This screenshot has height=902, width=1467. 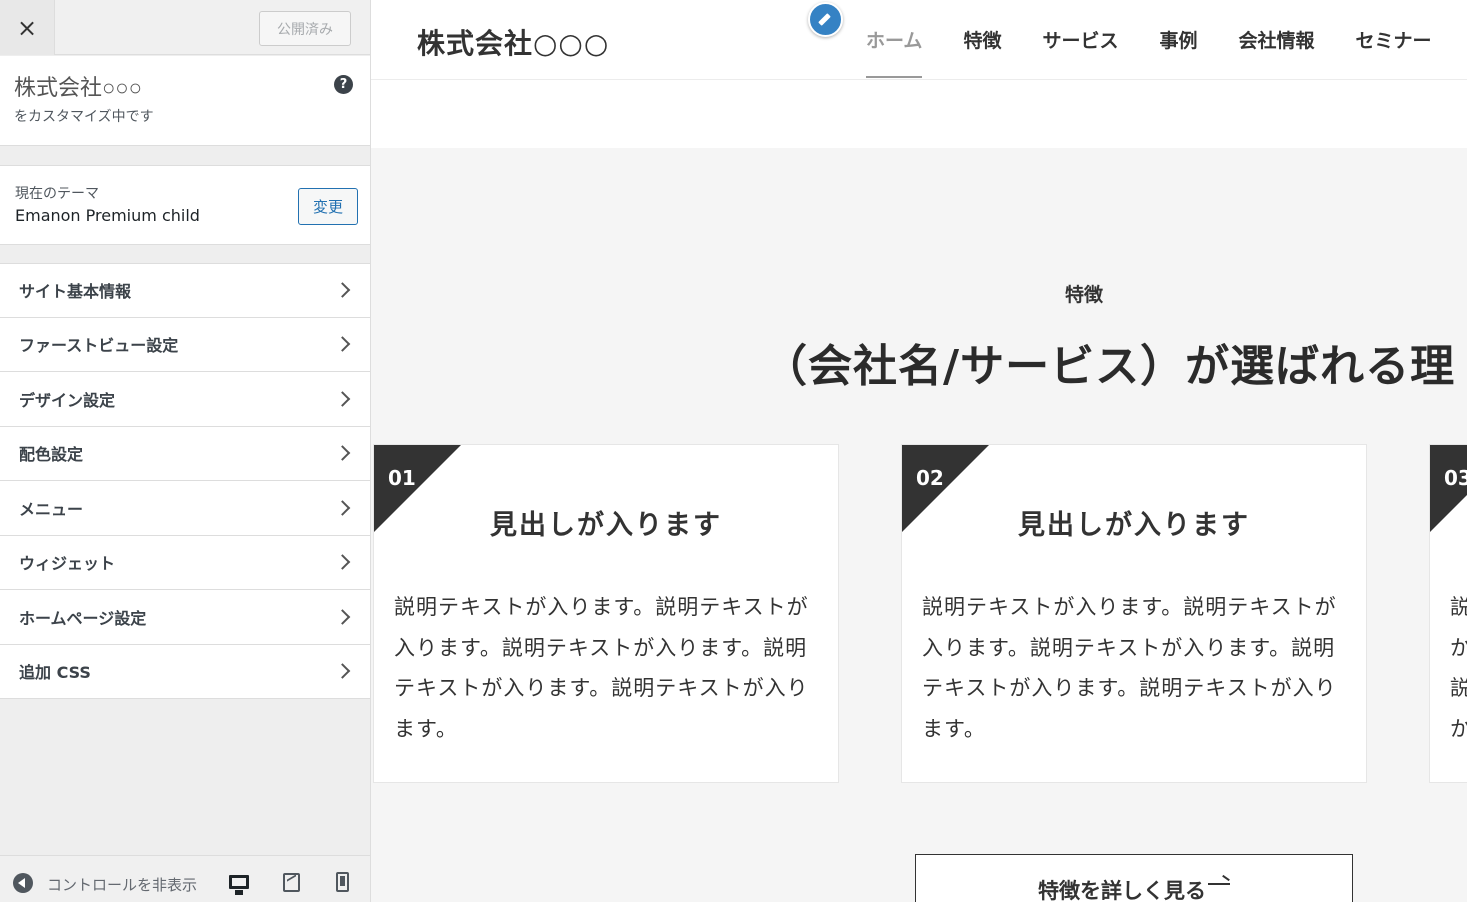 I want to click on nav-item-seminar: セミナー, so click(x=1394, y=39).